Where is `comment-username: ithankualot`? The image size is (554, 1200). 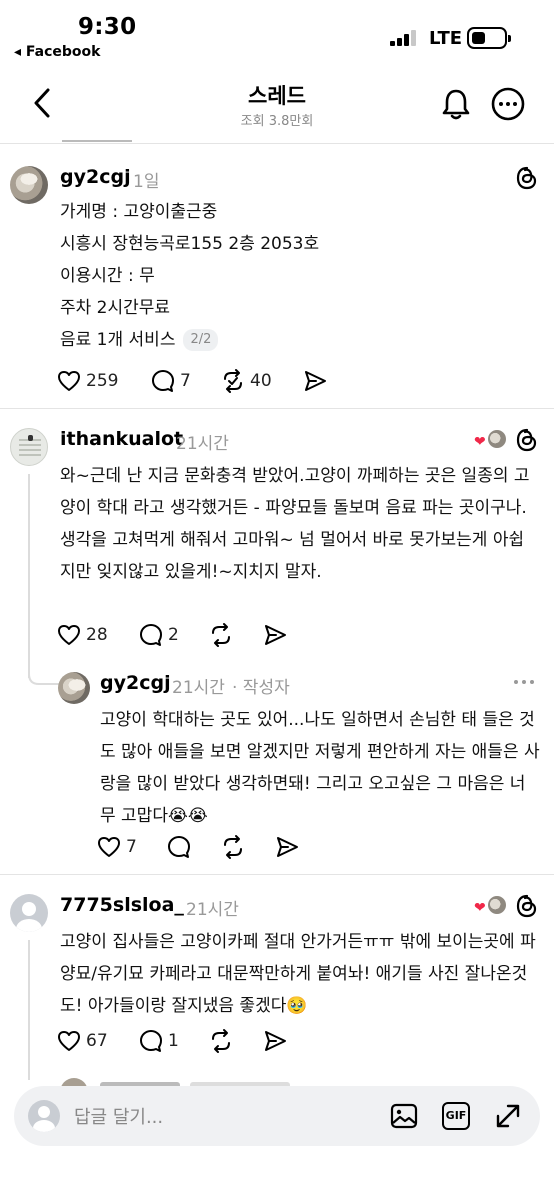
comment-username: ithankualot is located at coordinates (121, 439).